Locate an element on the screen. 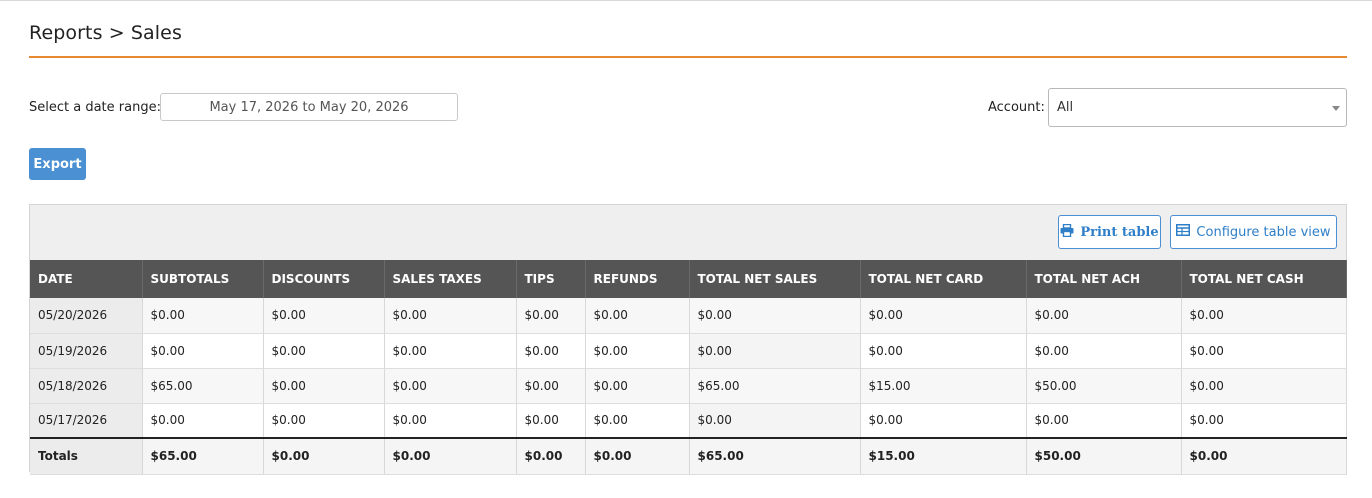 This screenshot has width=1372, height=498. table-cell: $15.00 is located at coordinates (943, 386).